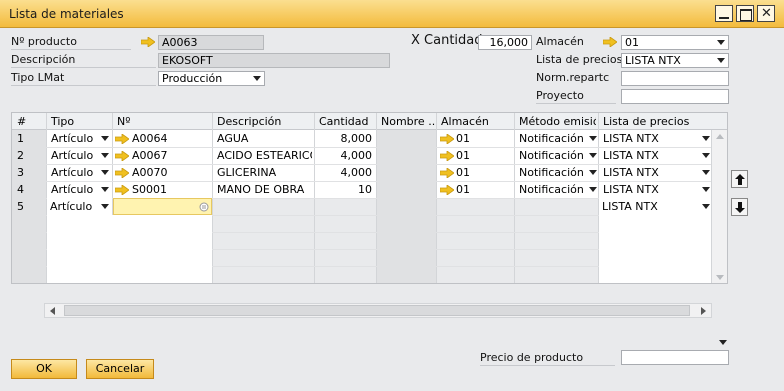 The height and width of the screenshot is (391, 784). Describe the element at coordinates (573, 77) in the screenshot. I see `norm-reparto-label: Norm.repartc` at that location.